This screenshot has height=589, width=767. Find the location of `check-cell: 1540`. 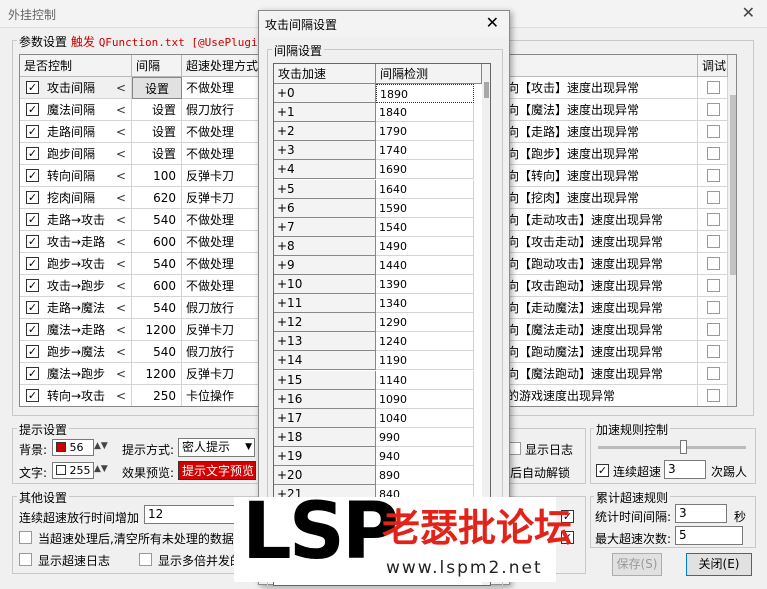

check-cell: 1540 is located at coordinates (425, 227).